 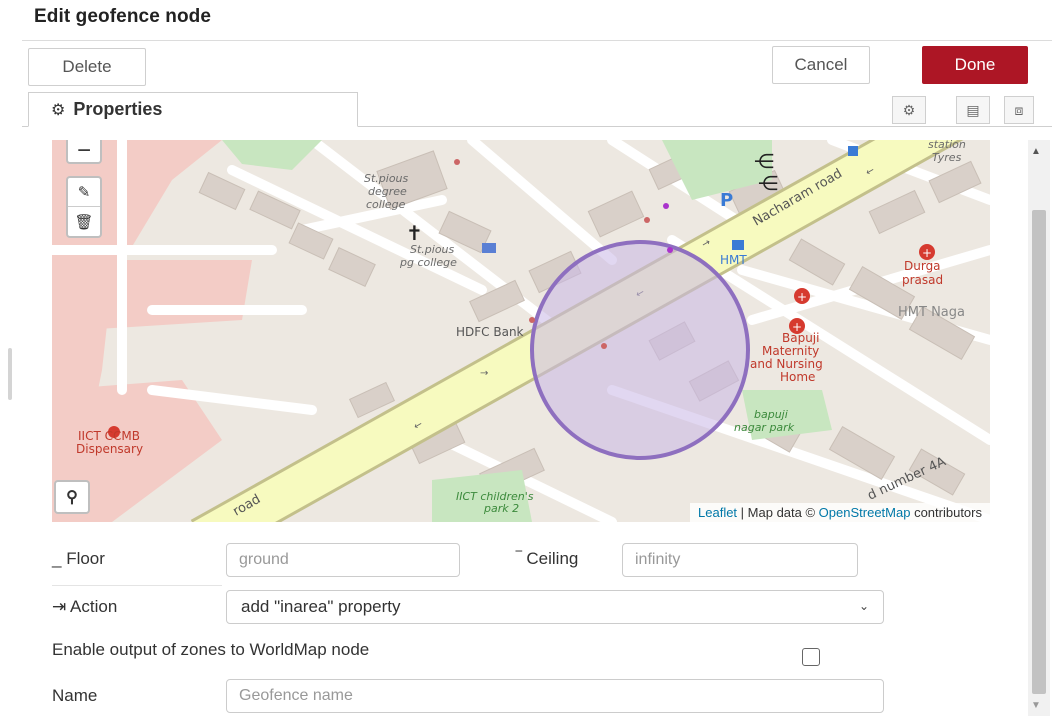 I want to click on map-label-hmt: HMT, so click(x=733, y=260).